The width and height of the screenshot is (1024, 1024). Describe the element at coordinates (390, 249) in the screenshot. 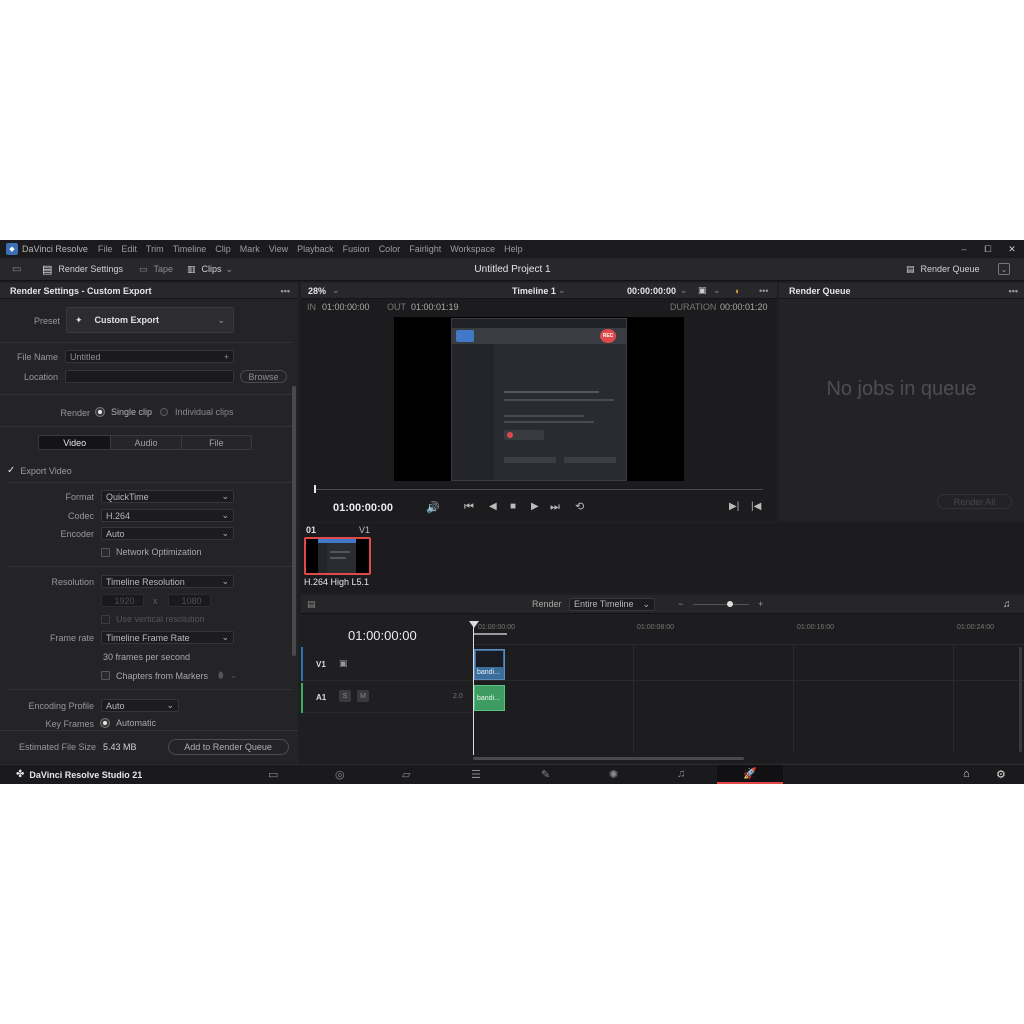

I see `menu-color: Color` at that location.